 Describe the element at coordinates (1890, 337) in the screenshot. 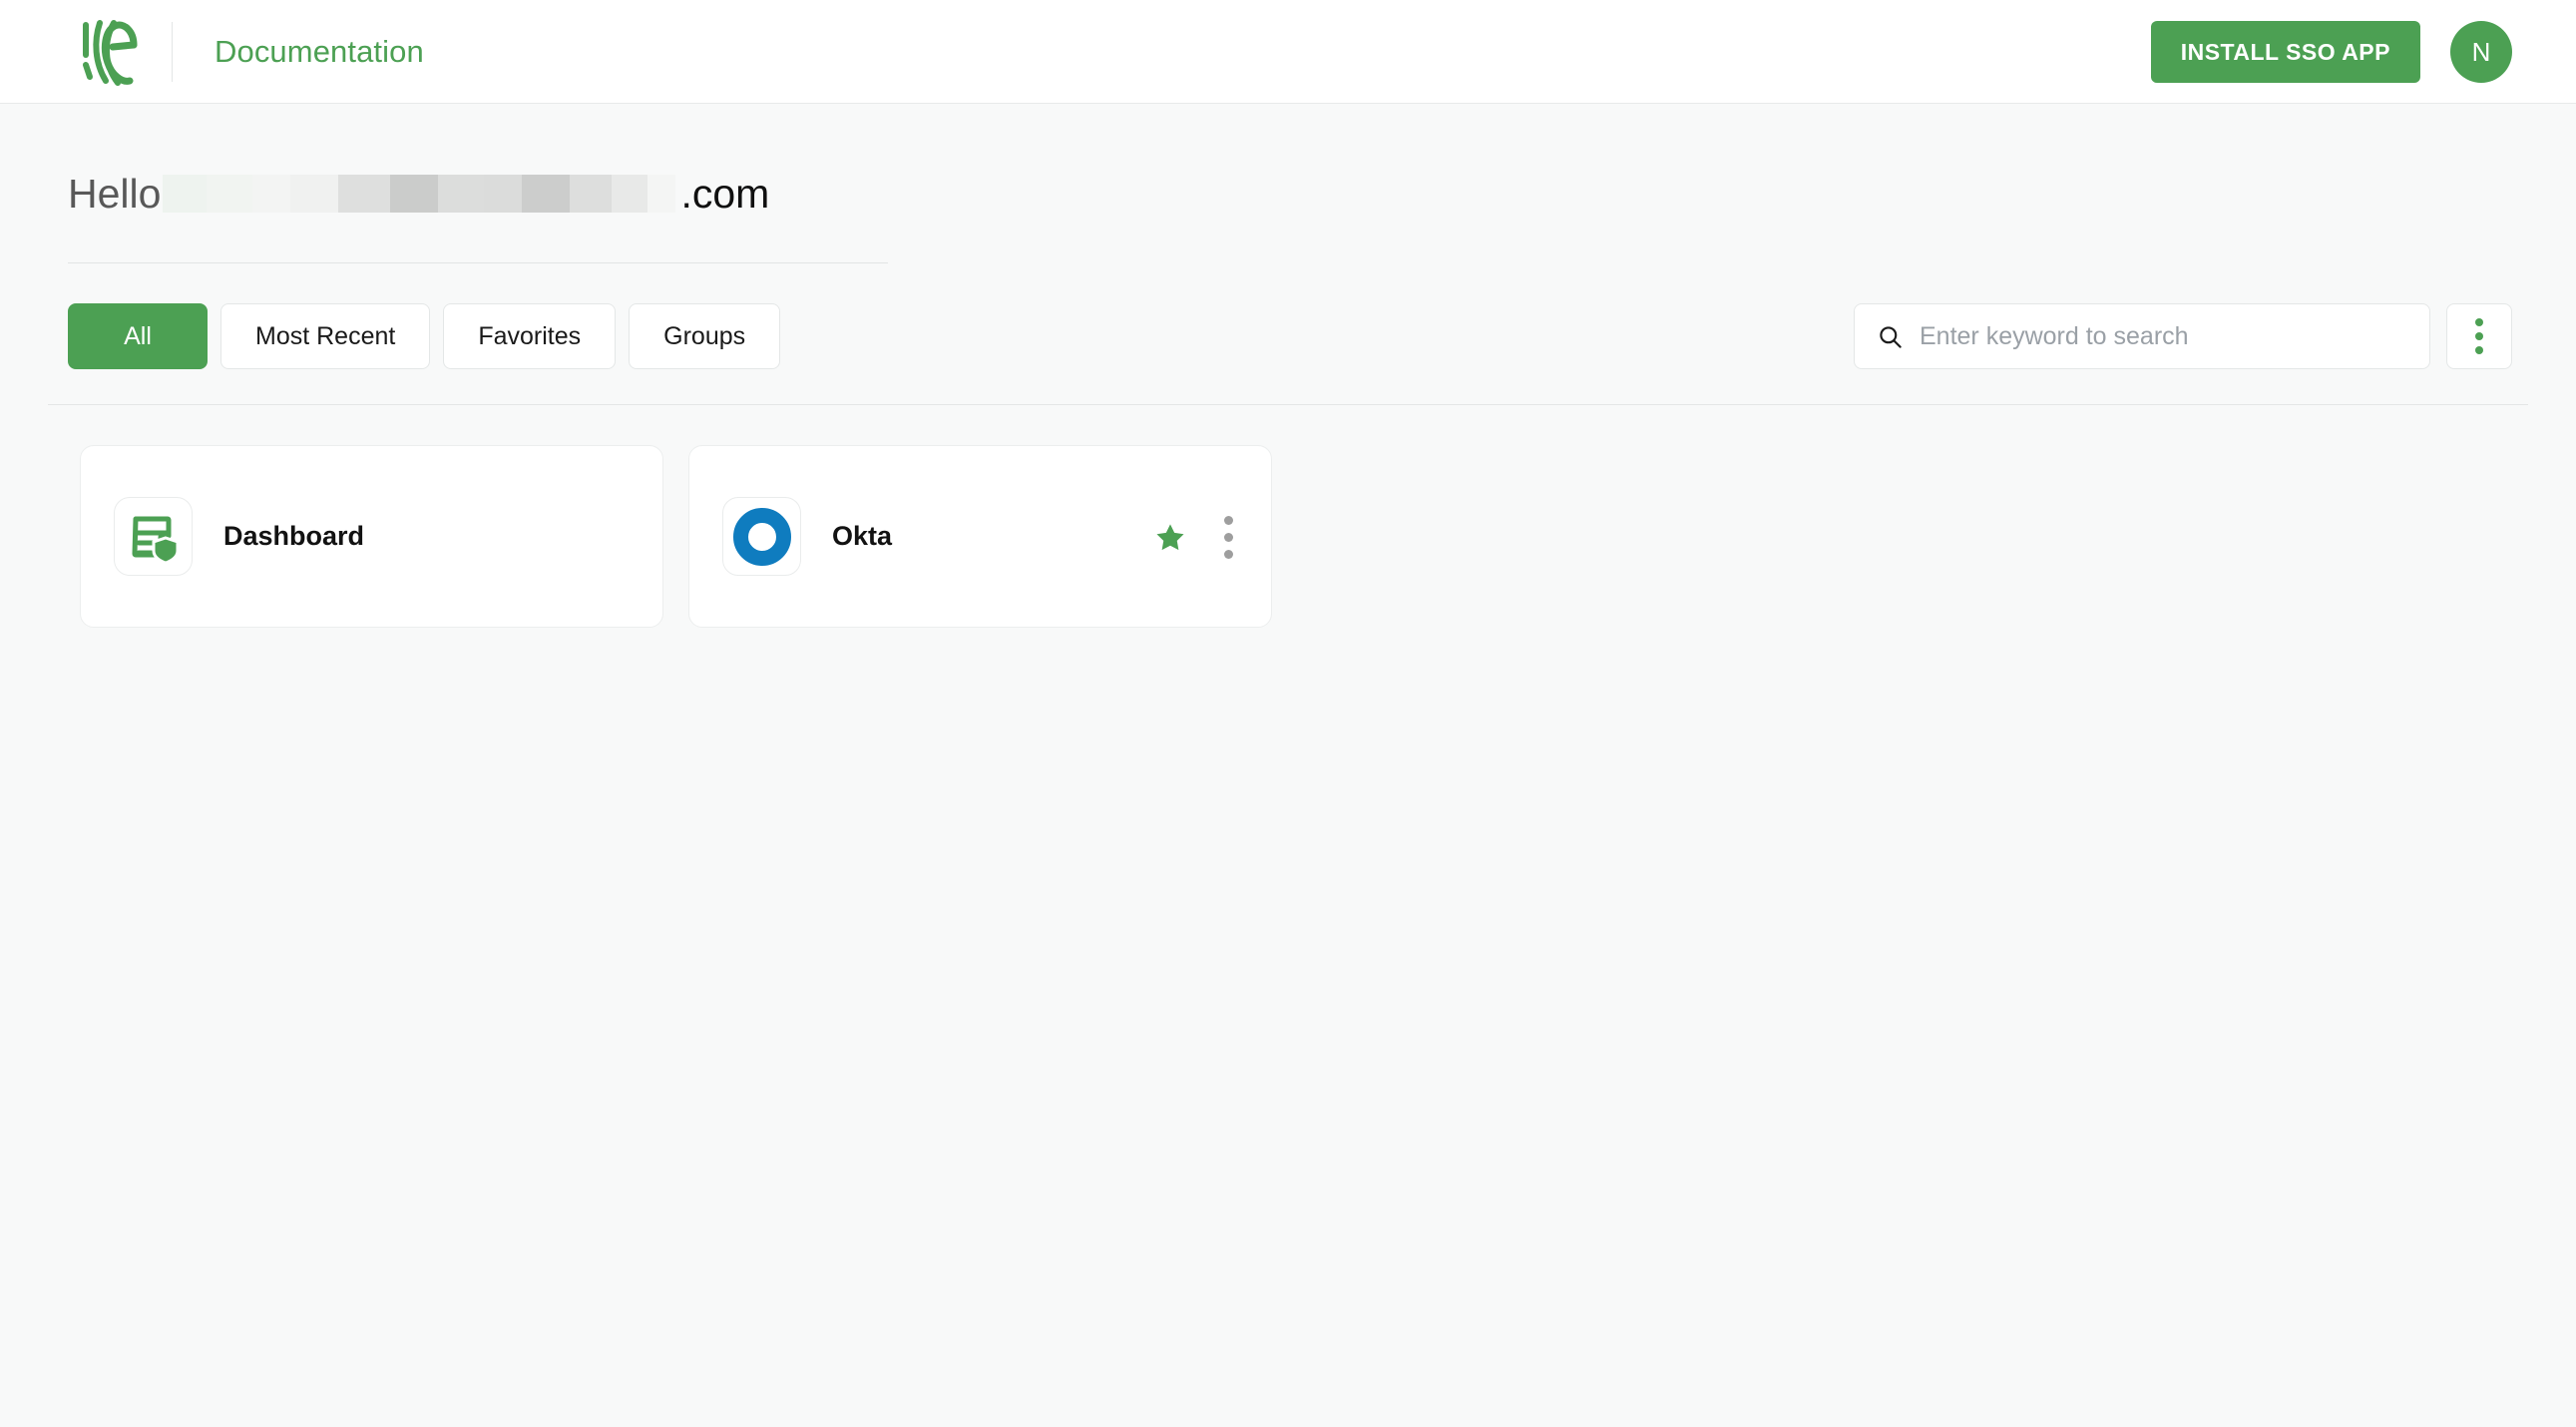

I see `search-icon` at that location.